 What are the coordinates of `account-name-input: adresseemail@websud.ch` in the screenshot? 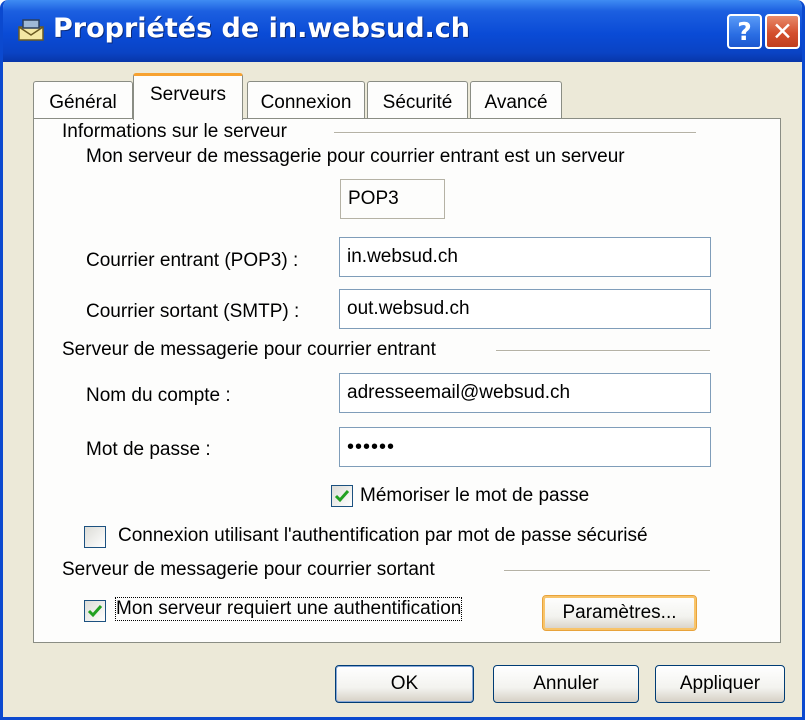 It's located at (525, 393).